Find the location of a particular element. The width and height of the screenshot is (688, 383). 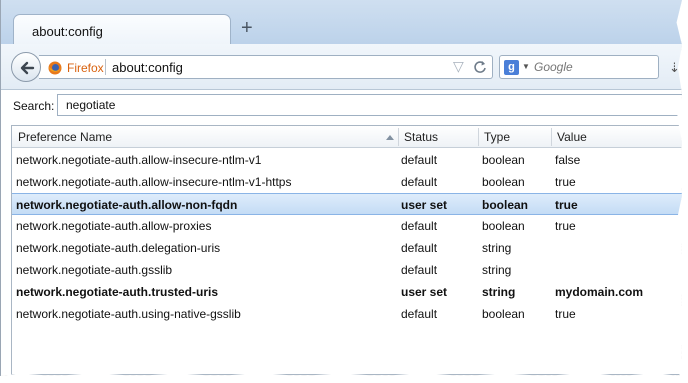

filter-label: Search: is located at coordinates (34, 106).